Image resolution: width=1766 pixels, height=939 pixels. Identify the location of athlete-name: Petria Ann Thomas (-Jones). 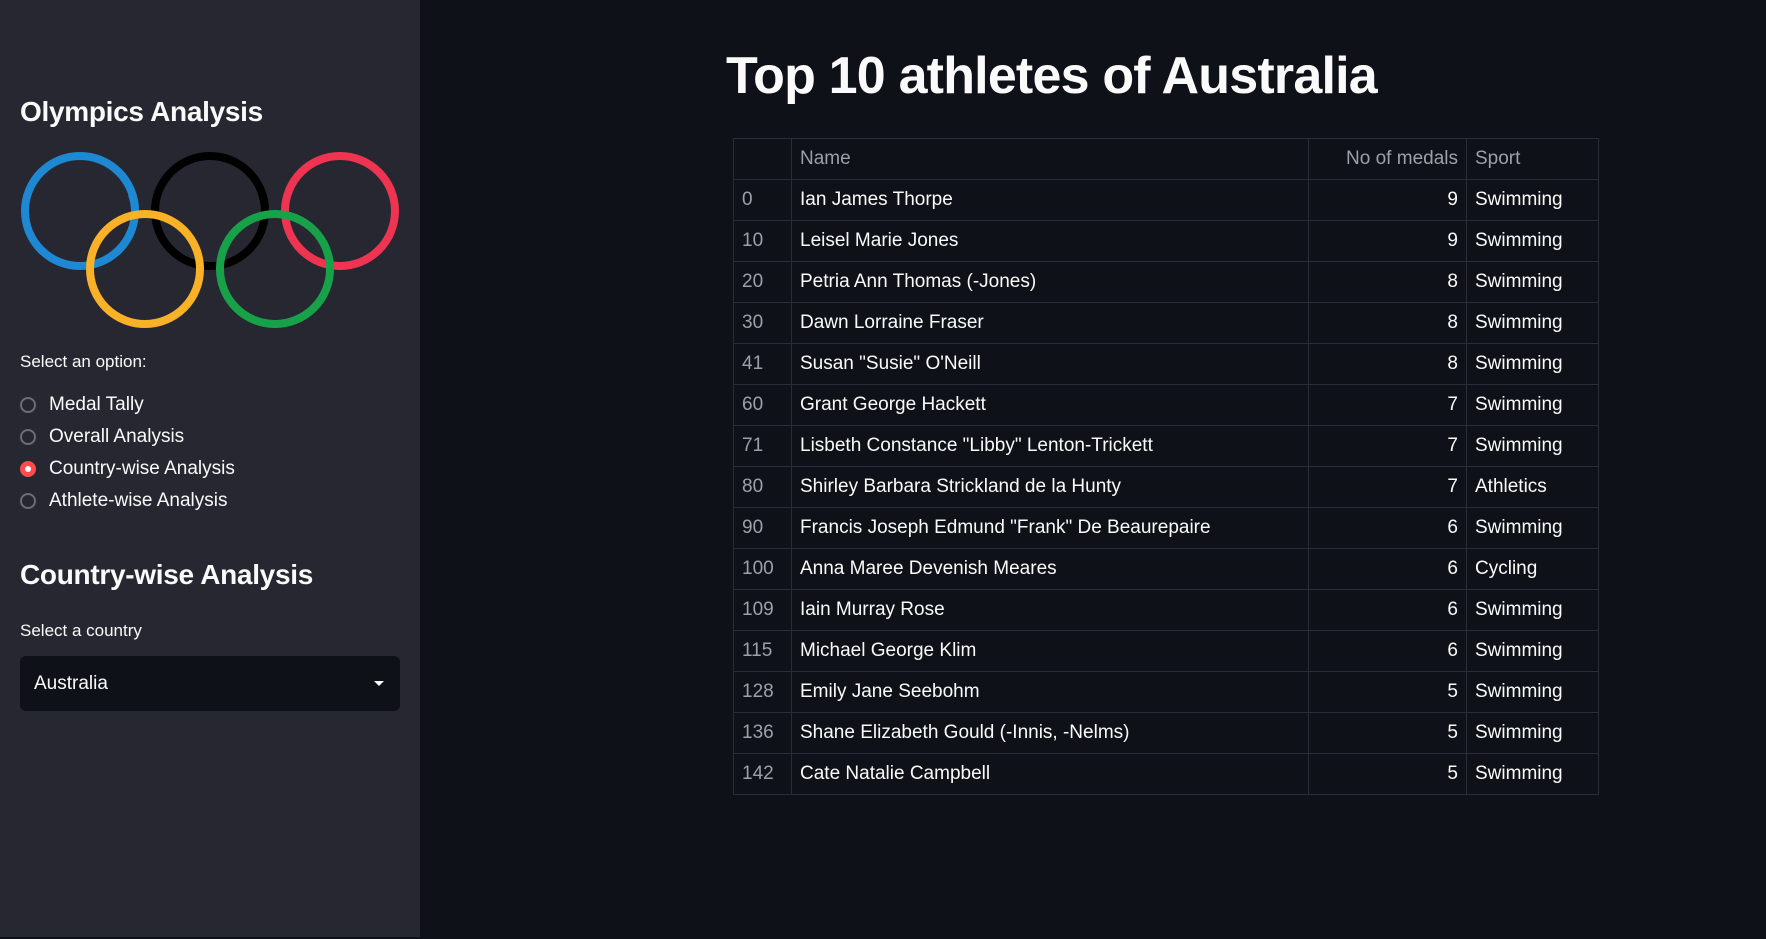
(1050, 282).